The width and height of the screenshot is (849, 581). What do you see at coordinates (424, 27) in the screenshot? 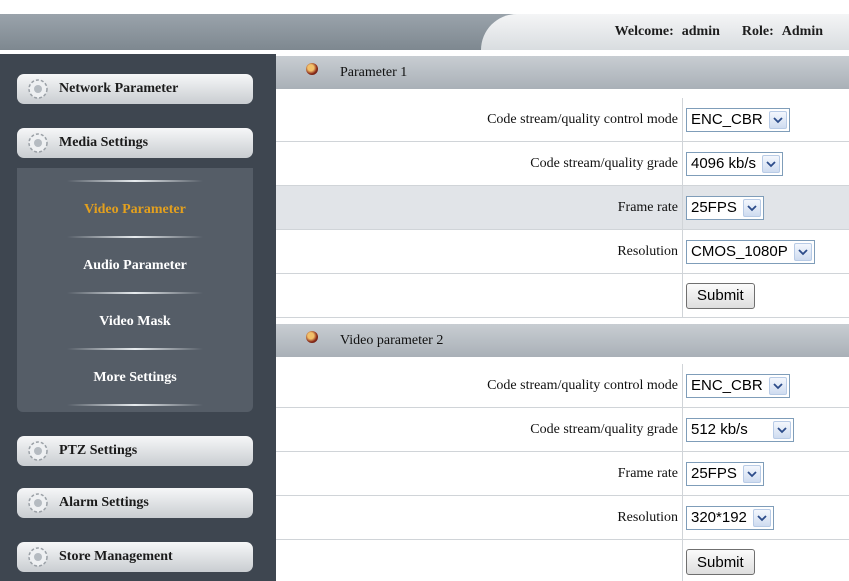
I see `top-bar: Welcome: admin Role: Admin` at bounding box center [424, 27].